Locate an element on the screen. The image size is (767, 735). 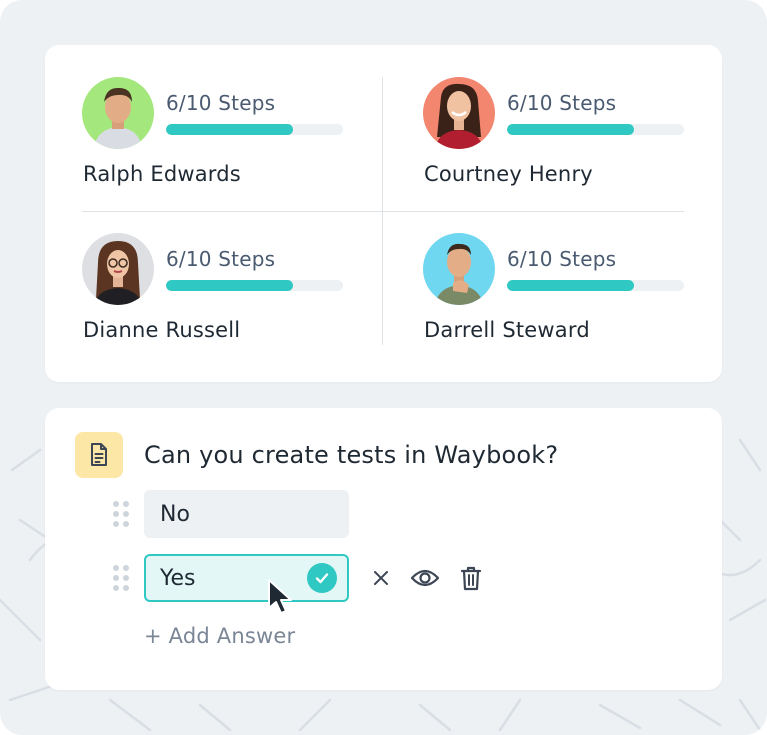
eye-icon is located at coordinates (425, 578).